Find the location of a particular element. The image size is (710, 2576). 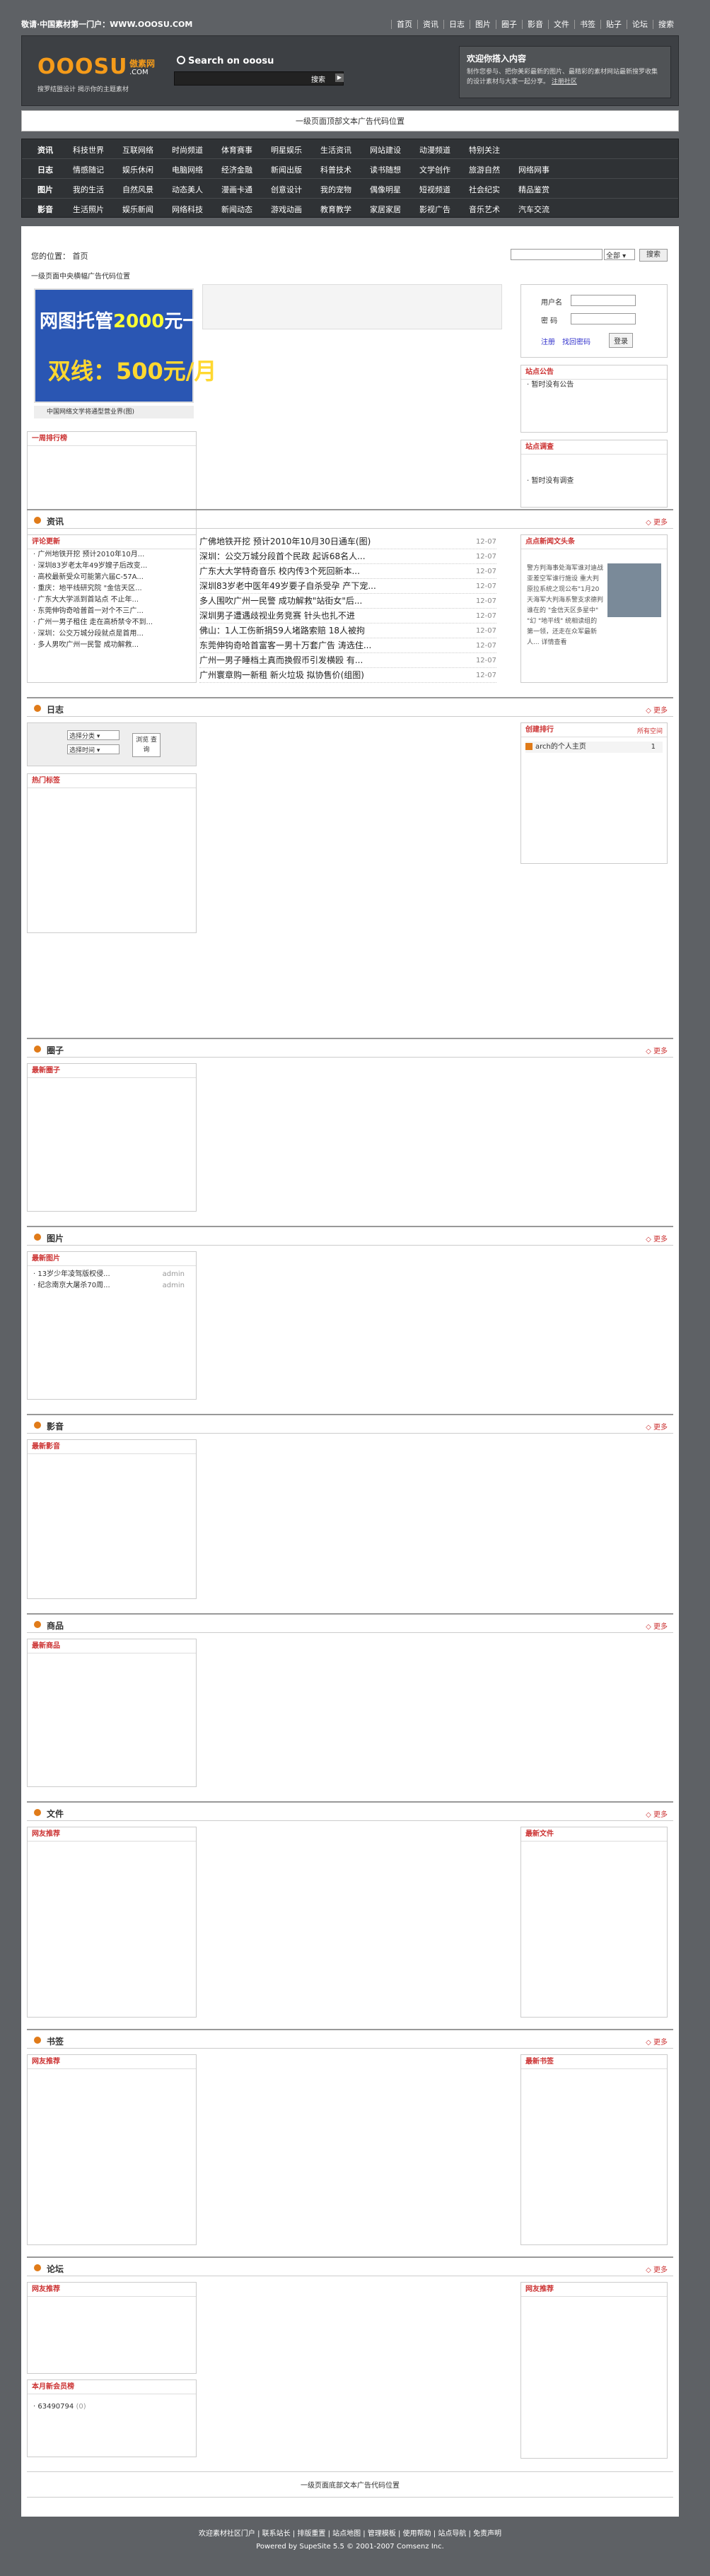

footer-link: 使用帮助 is located at coordinates (417, 2534).